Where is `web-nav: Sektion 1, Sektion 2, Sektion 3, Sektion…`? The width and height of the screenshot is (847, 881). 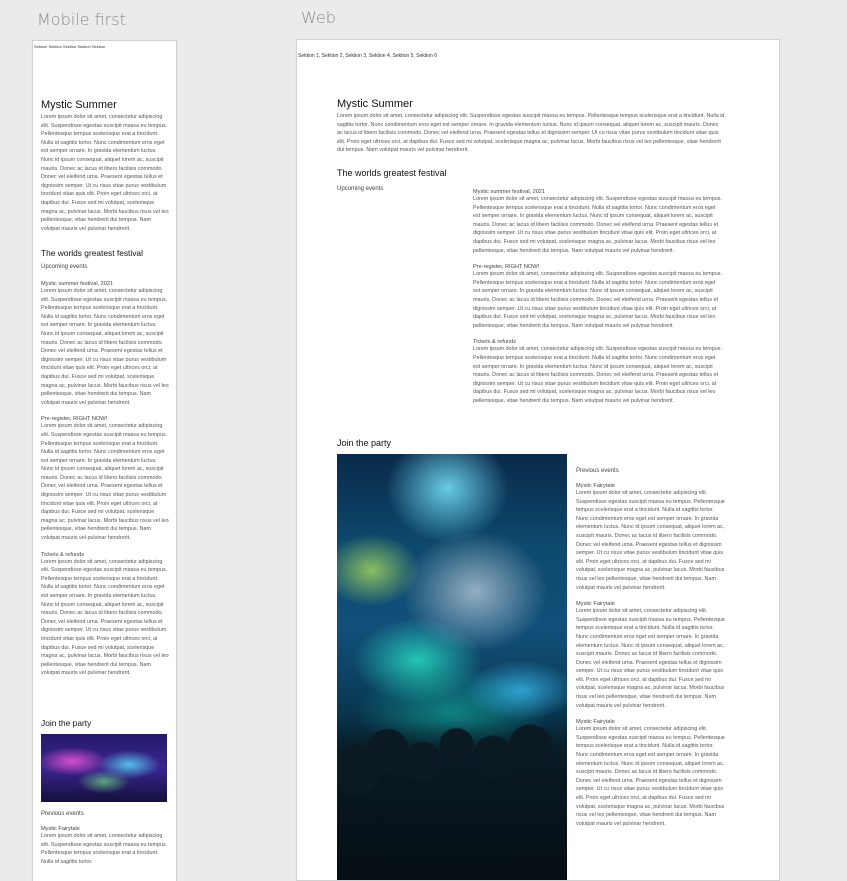 web-nav: Sektion 1, Sektion 2, Sektion 3, Sektion… is located at coordinates (367, 56).